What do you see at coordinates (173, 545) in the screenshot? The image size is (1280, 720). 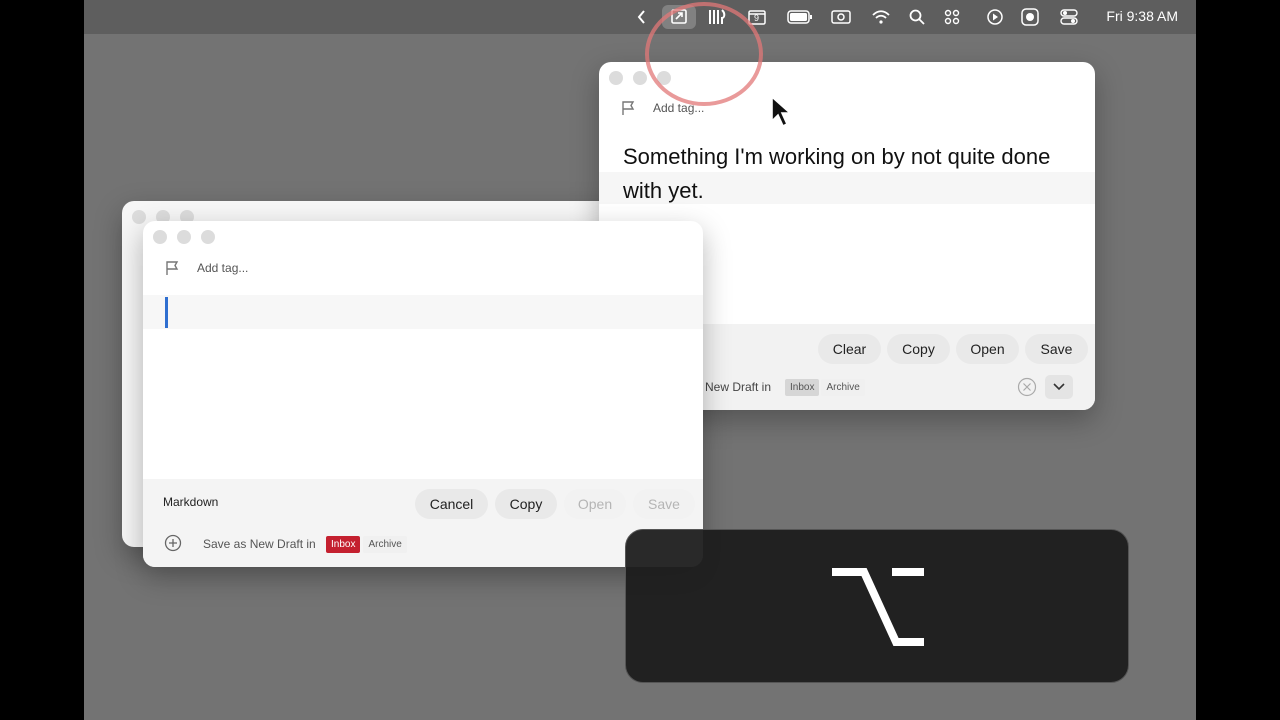 I see `add-draft-icon` at bounding box center [173, 545].